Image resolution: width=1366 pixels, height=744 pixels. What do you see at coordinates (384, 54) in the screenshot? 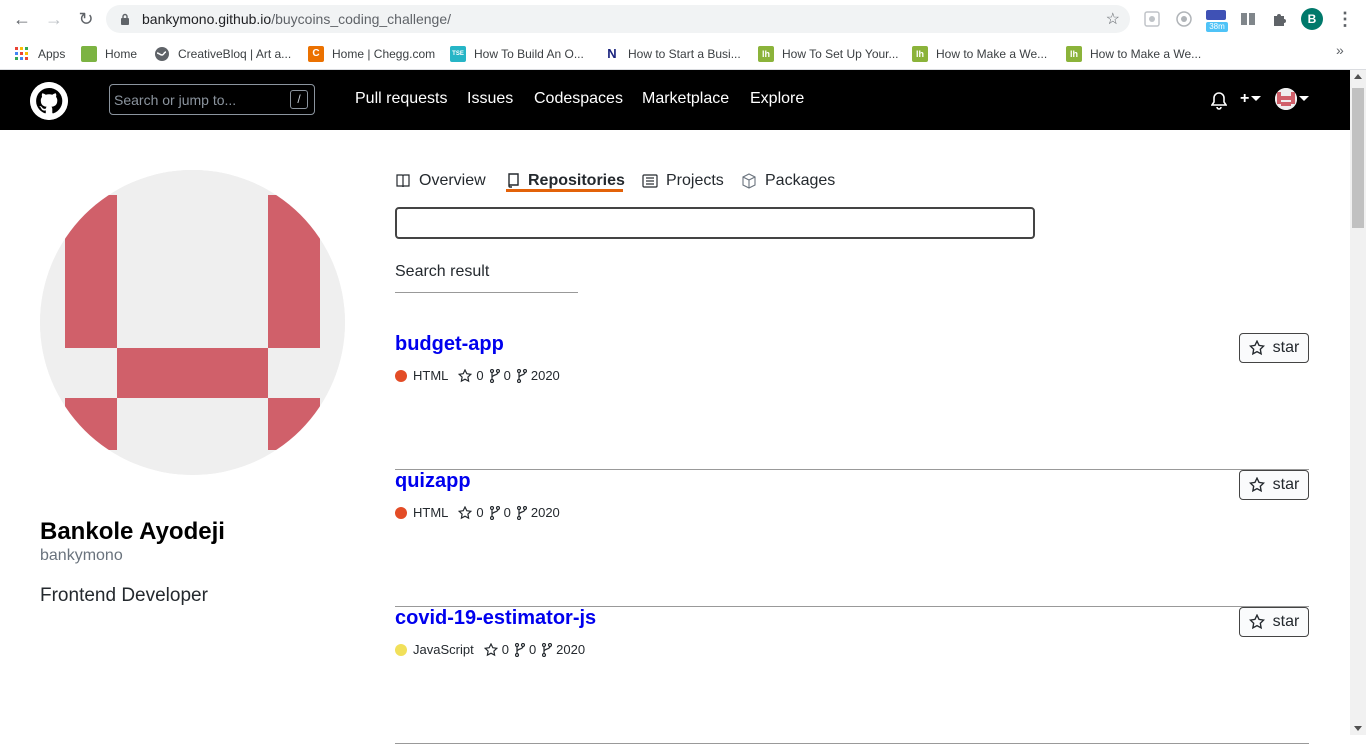
I see `bookmark-label: Home | Chegg.com` at bounding box center [384, 54].